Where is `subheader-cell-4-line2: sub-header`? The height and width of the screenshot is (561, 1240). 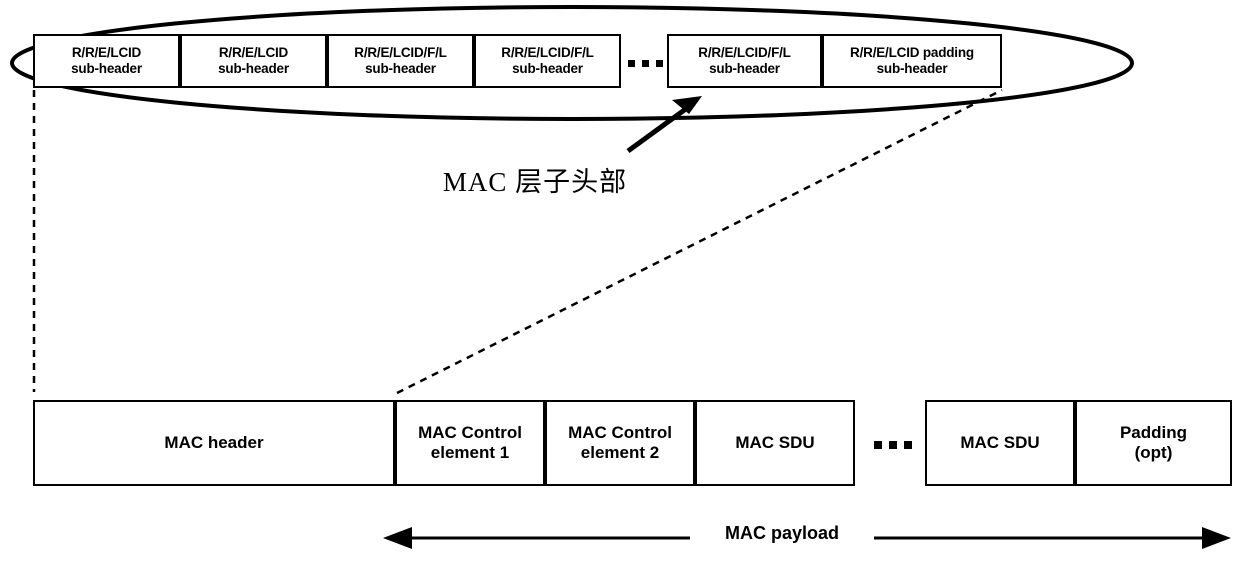 subheader-cell-4-line2: sub-header is located at coordinates (547, 68).